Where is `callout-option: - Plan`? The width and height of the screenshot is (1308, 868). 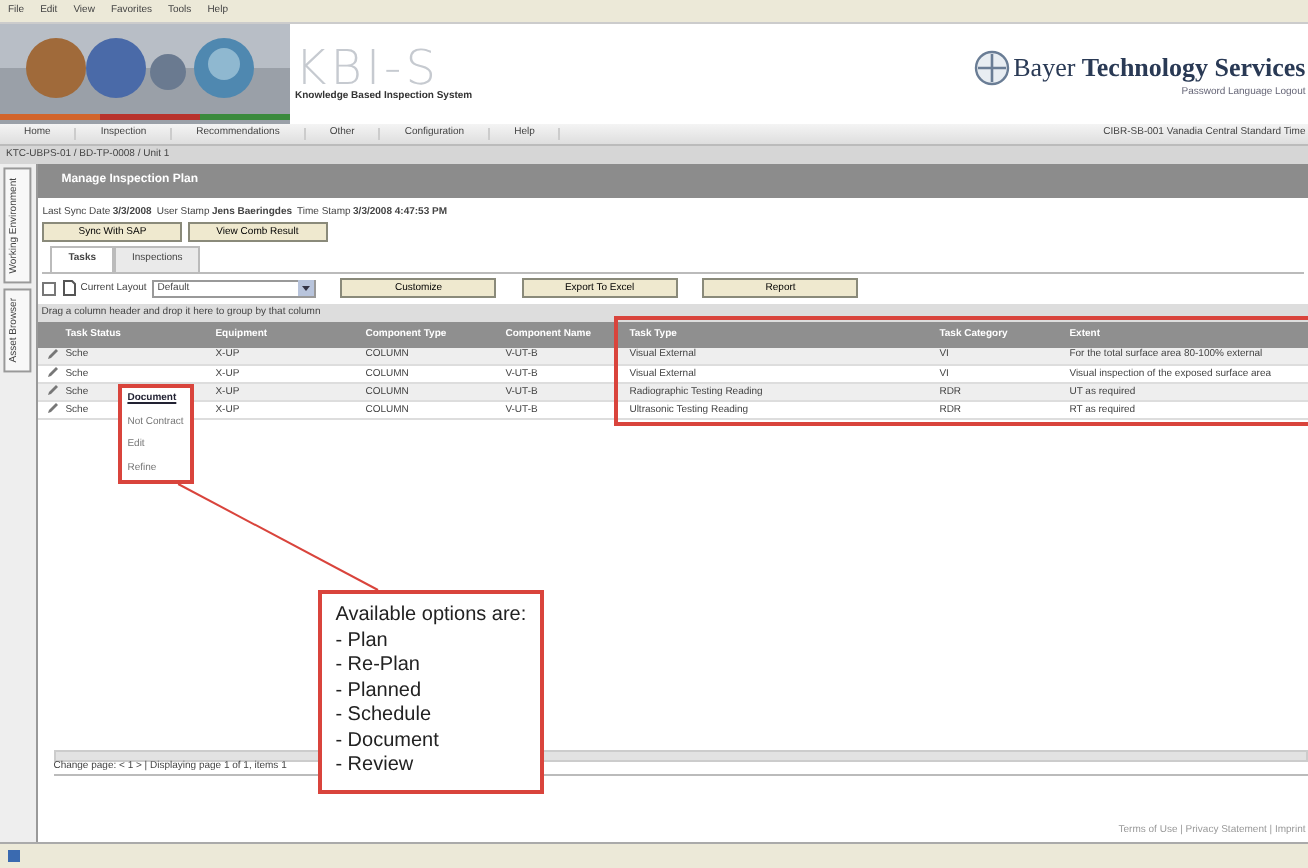 callout-option: - Plan is located at coordinates (431, 641).